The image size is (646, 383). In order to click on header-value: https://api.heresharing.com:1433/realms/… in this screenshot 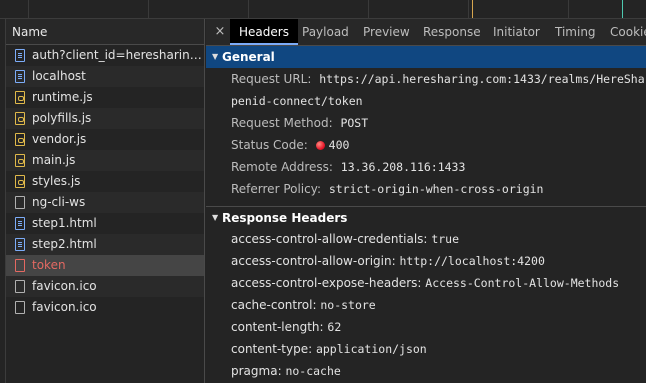, I will do `click(482, 79)`.